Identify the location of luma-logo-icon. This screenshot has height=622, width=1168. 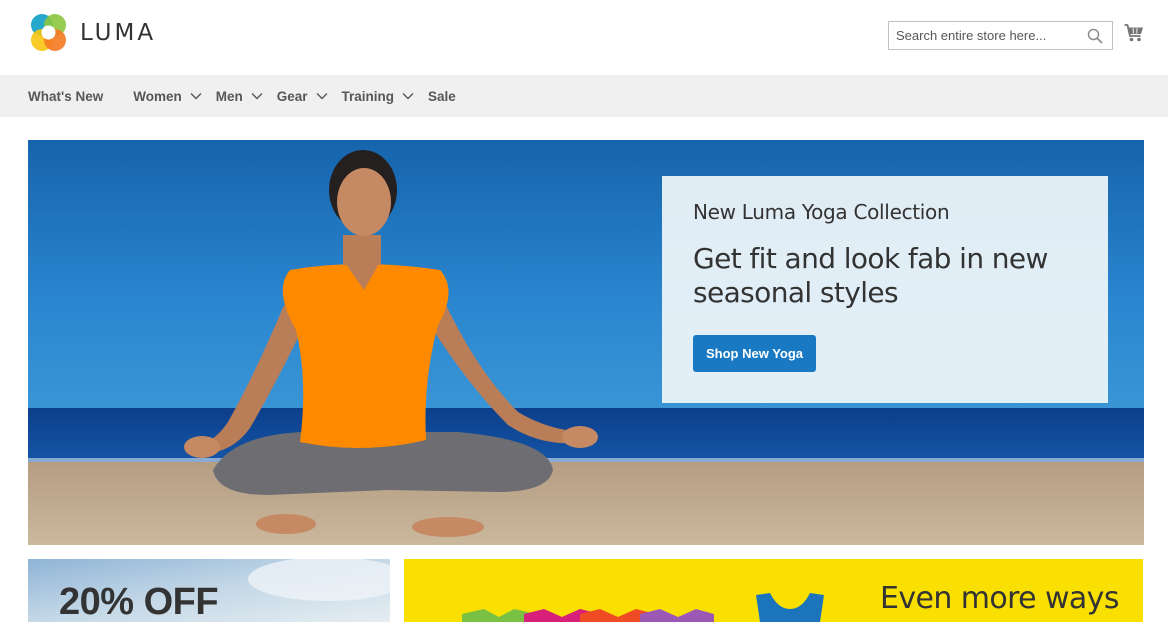
(48, 32).